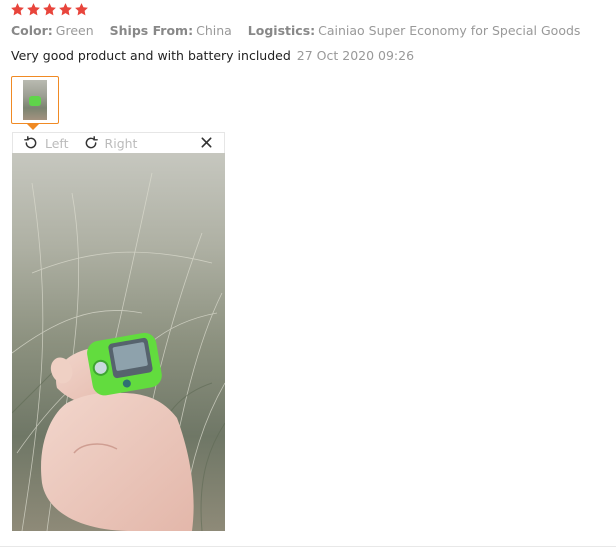 This screenshot has height=551, width=616. I want to click on thumbnail-counter-shape, so click(35, 101).